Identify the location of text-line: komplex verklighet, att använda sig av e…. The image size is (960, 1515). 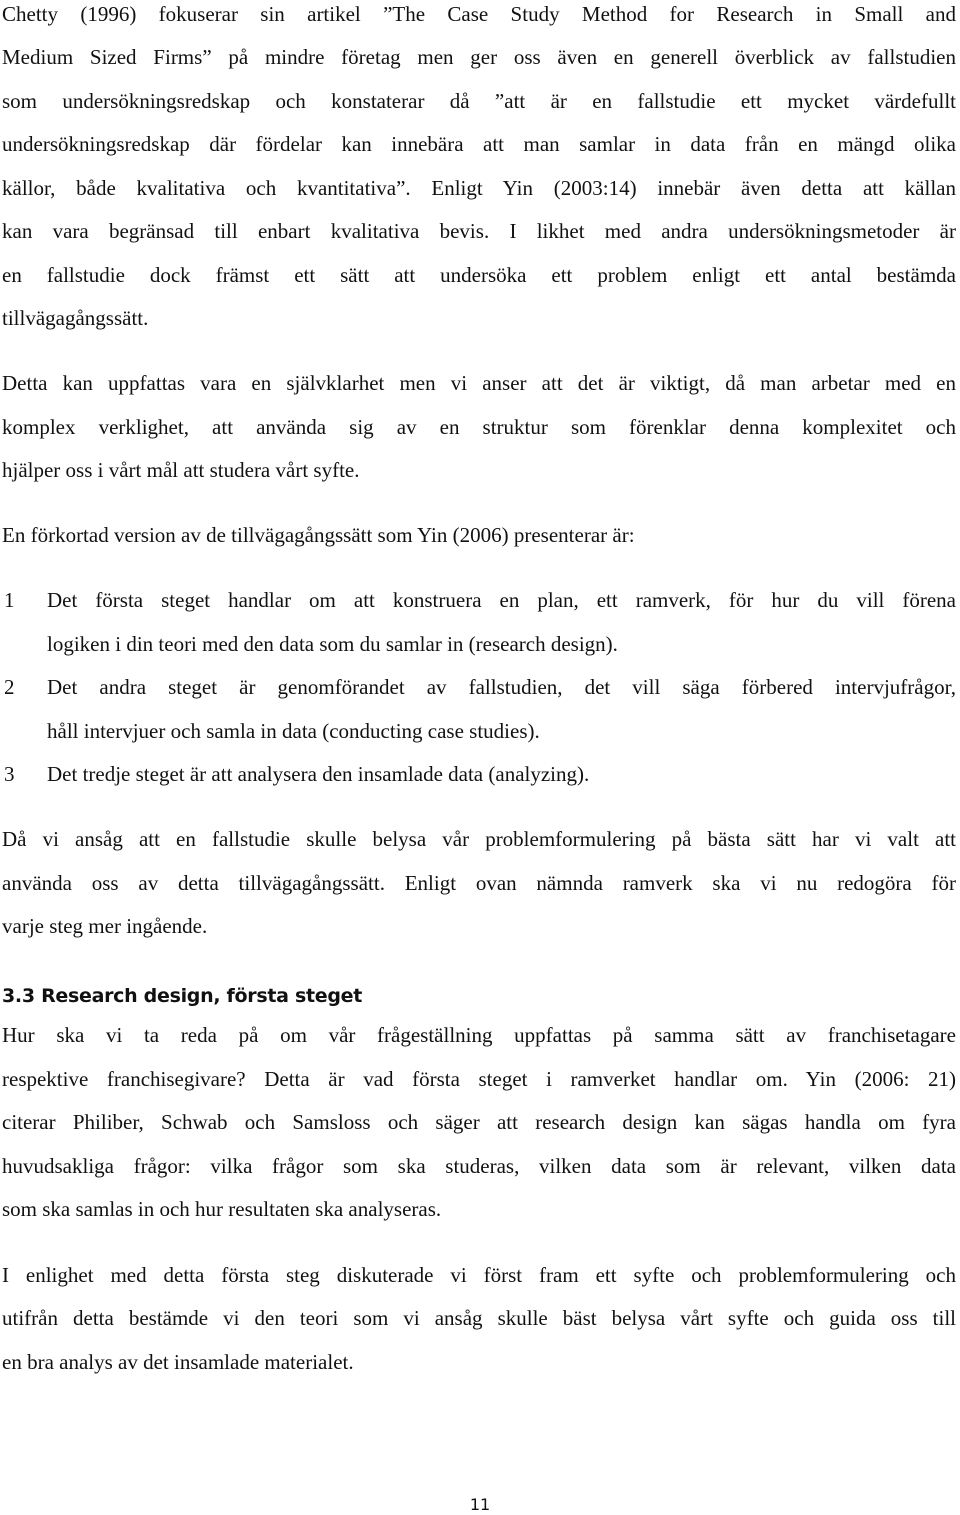
(479, 427).